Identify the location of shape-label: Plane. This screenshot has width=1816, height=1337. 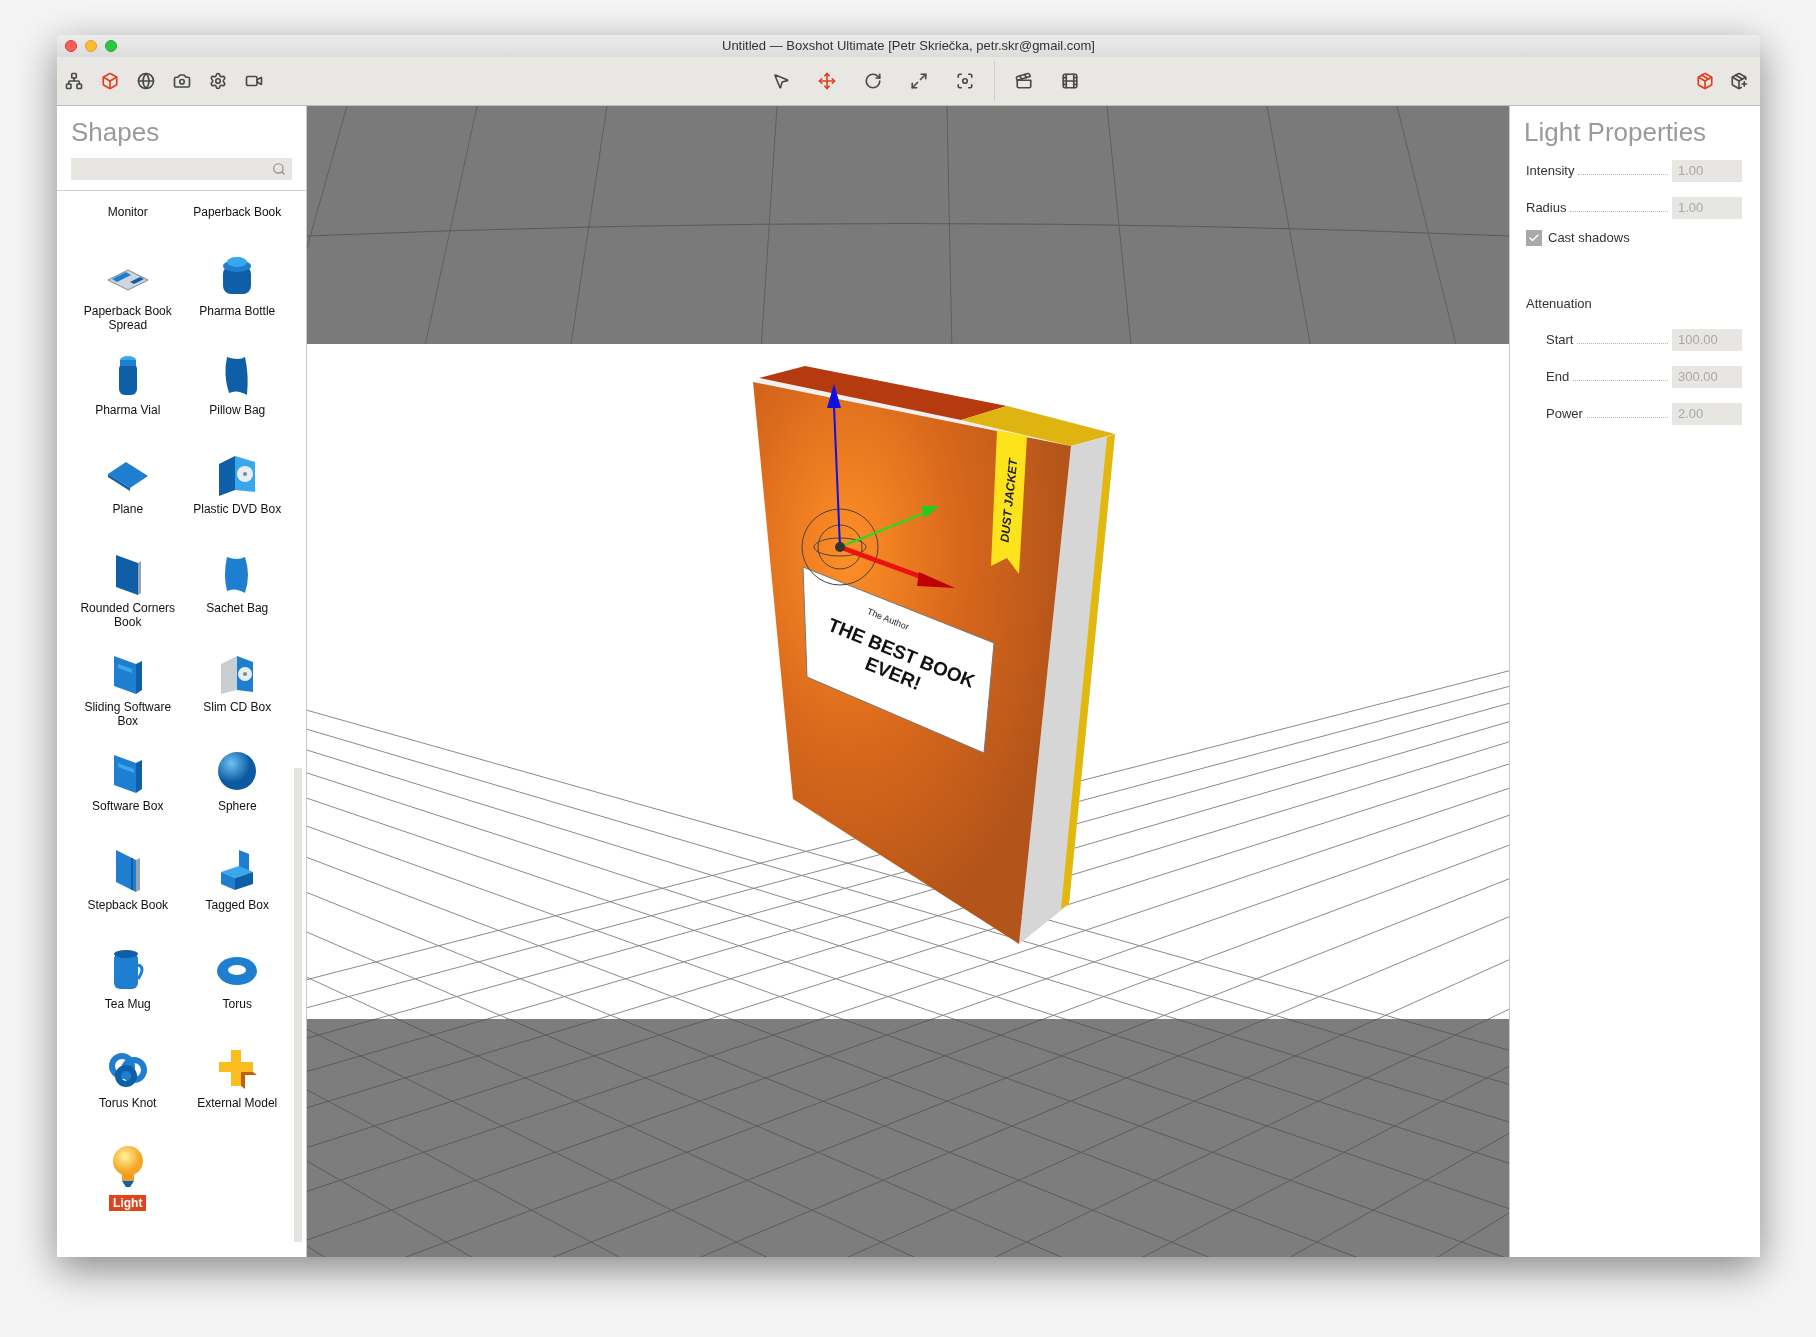
(128, 509).